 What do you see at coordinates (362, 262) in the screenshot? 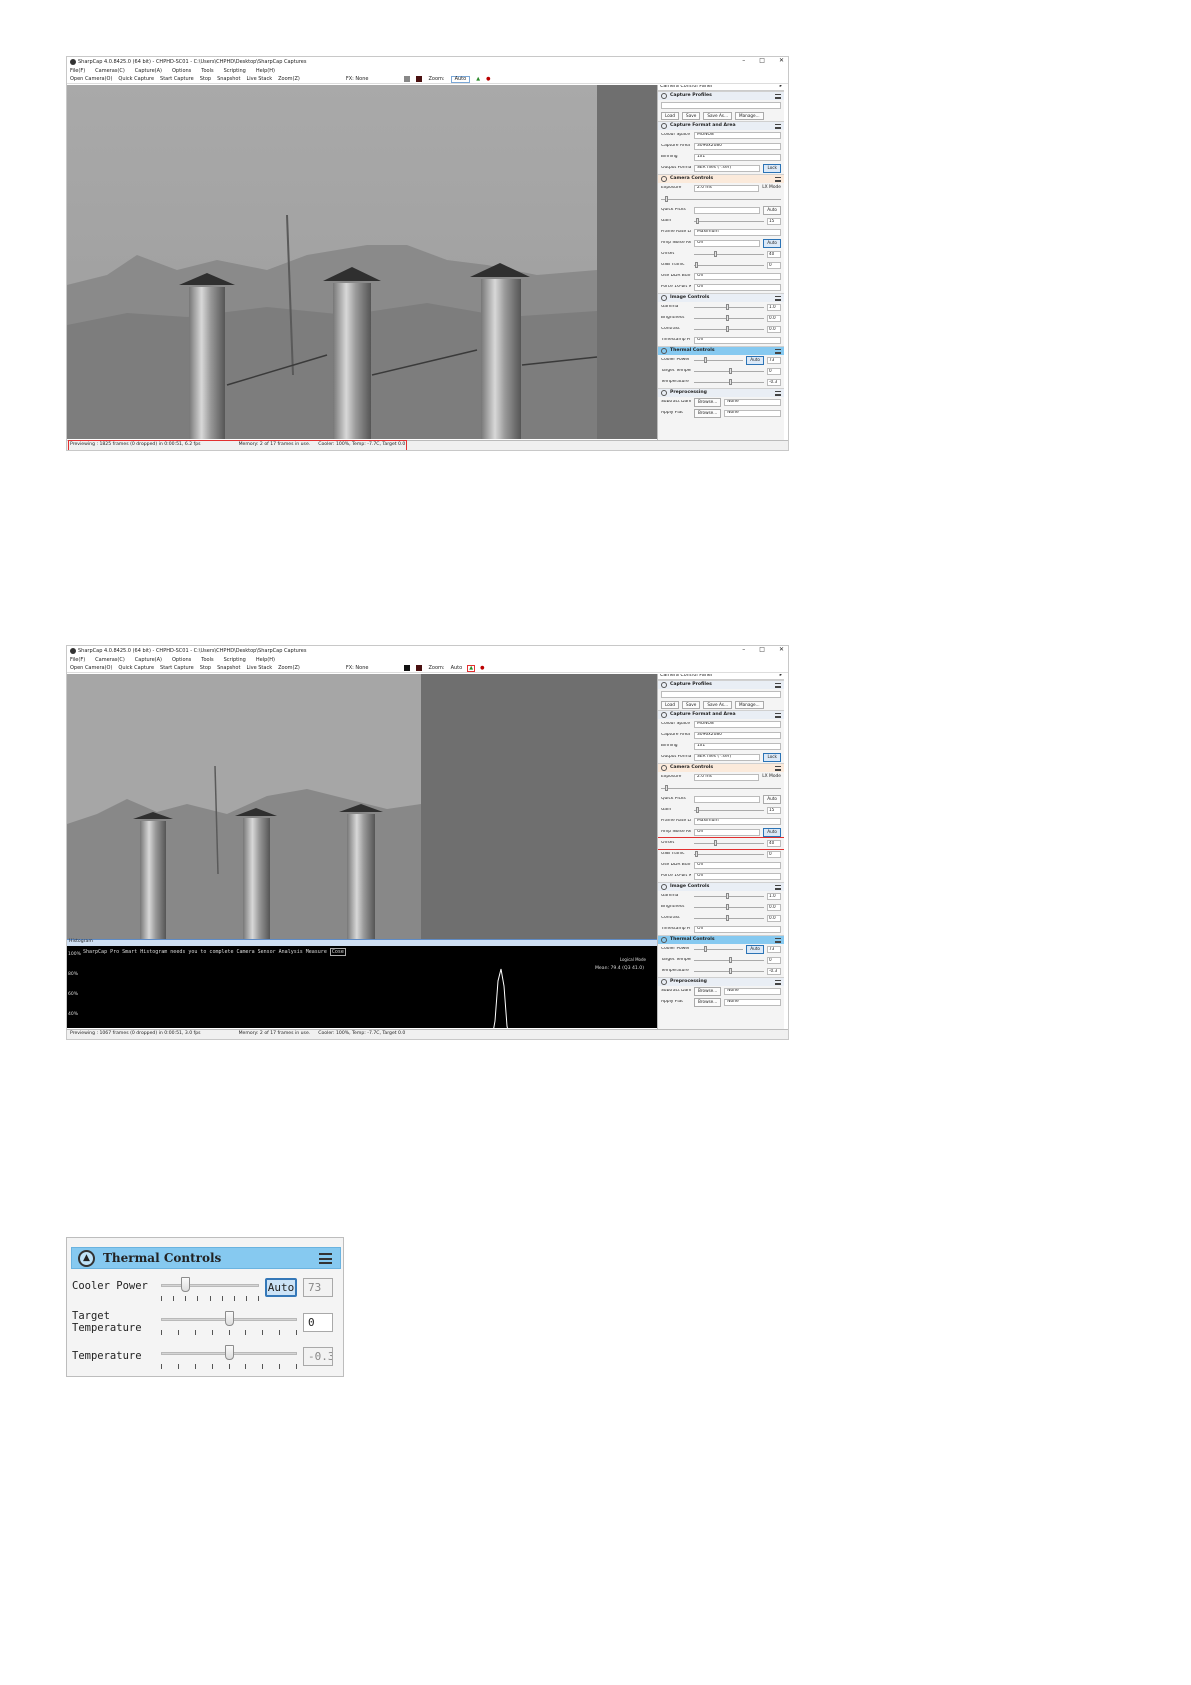
I see `image-viewer` at bounding box center [362, 262].